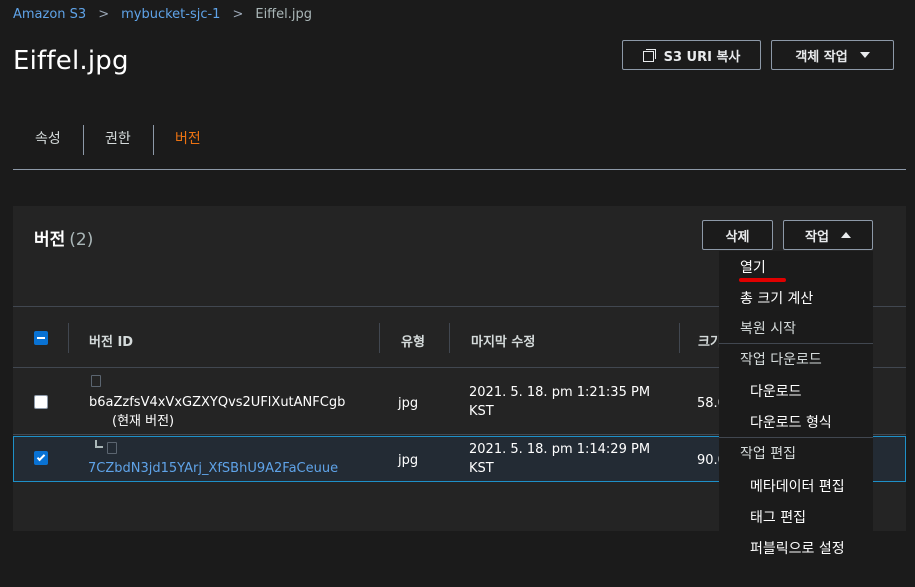 This screenshot has width=915, height=587. I want to click on breadcrumb: Amazon S3 > mybucket-sjc-1 > Eiffel.jpg, so click(162, 14).